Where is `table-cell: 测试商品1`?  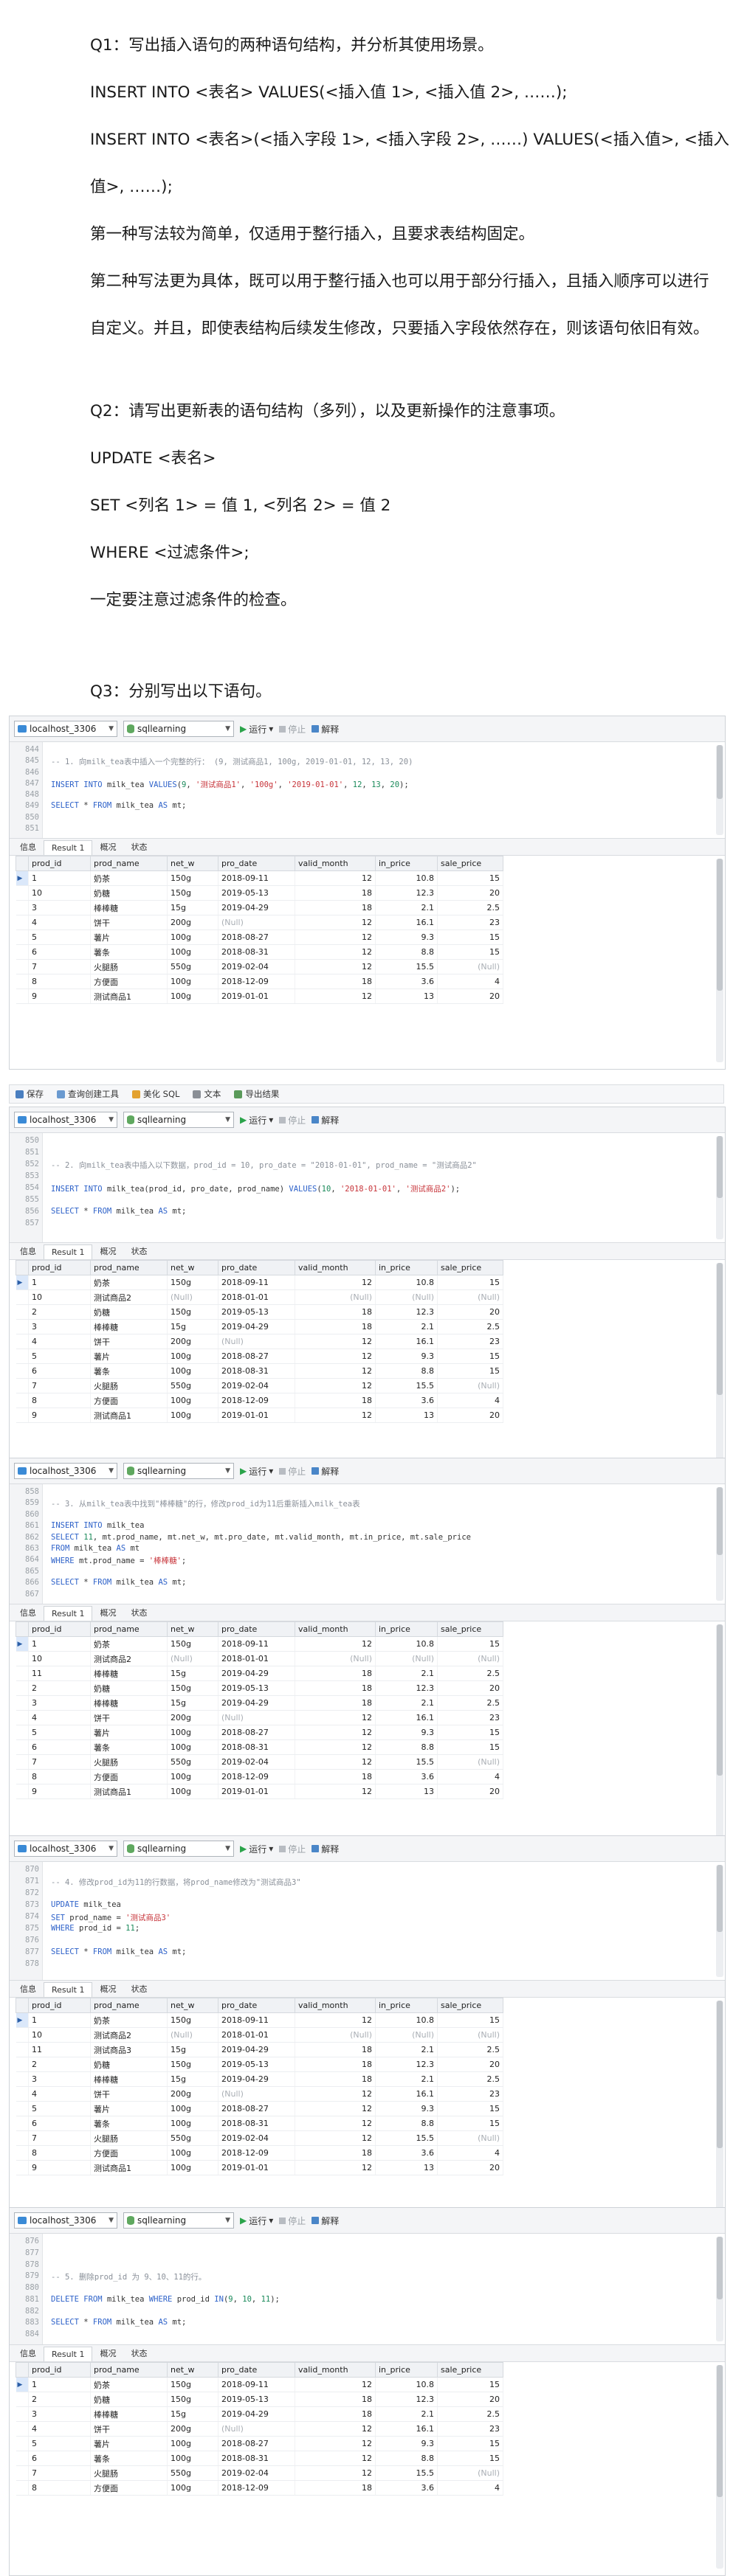
table-cell: 测试商品1 is located at coordinates (129, 996).